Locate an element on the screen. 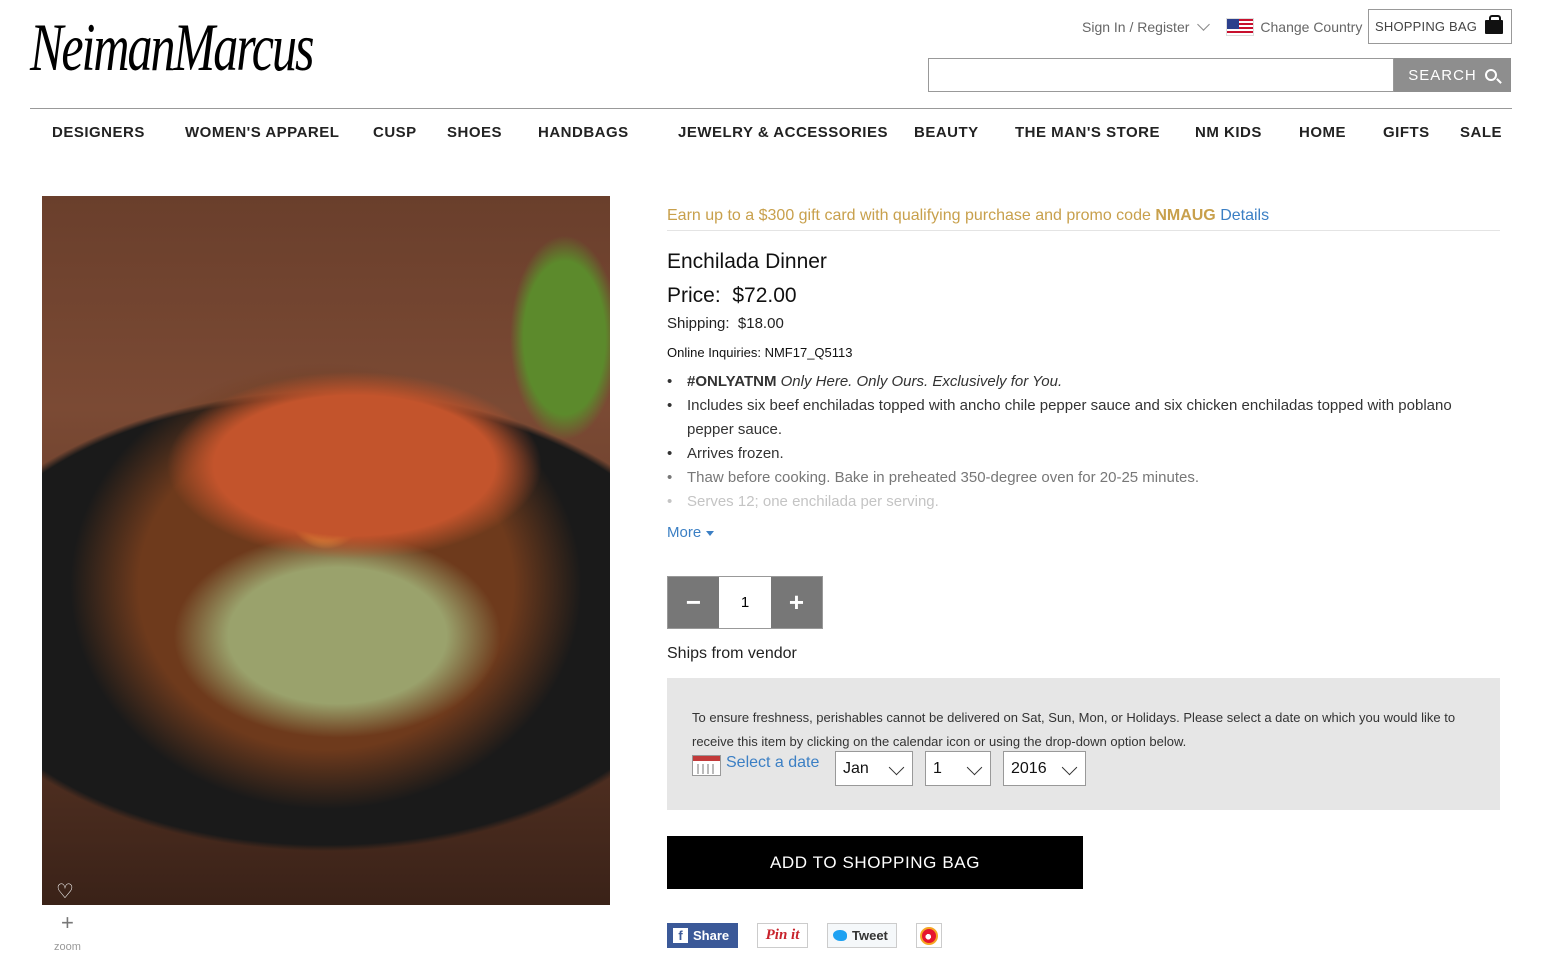 The height and width of the screenshot is (960, 1566). facebook-share-label: Share is located at coordinates (711, 935).